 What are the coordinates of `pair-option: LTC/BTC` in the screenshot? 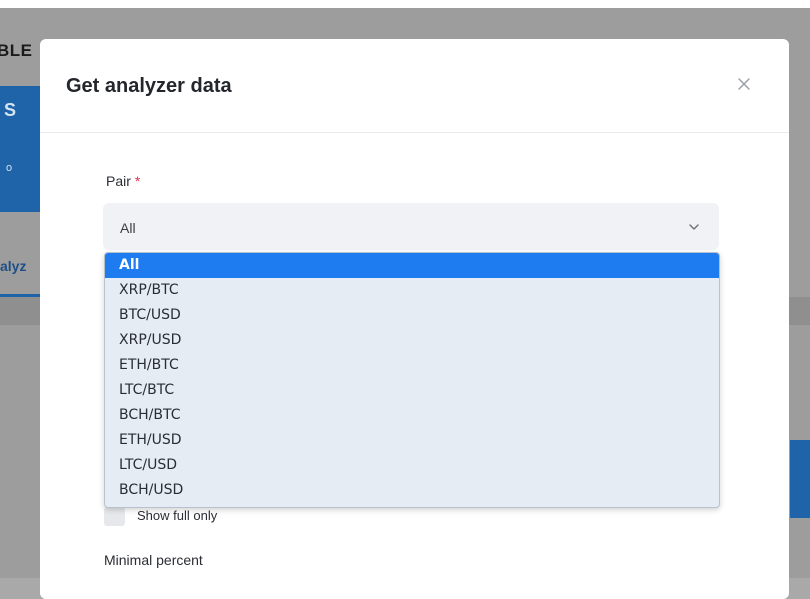 It's located at (412, 390).